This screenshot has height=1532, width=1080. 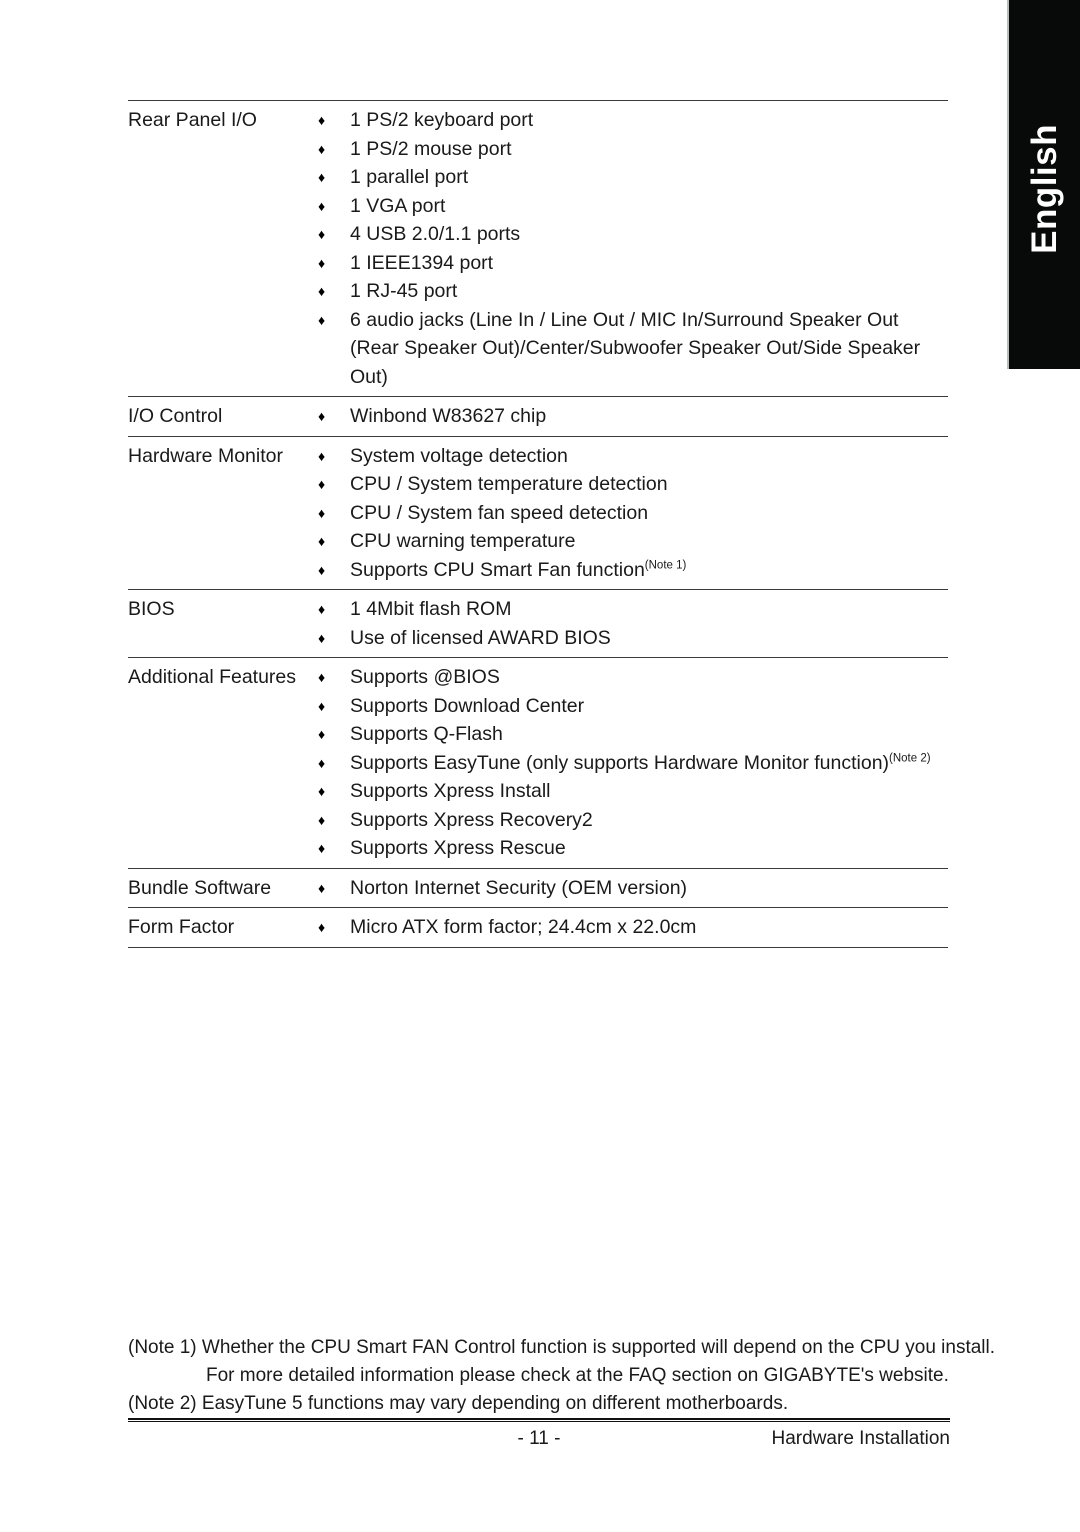 I want to click on list-item: ♦ 4 USB 2.0/1.1 ports, so click(x=633, y=234).